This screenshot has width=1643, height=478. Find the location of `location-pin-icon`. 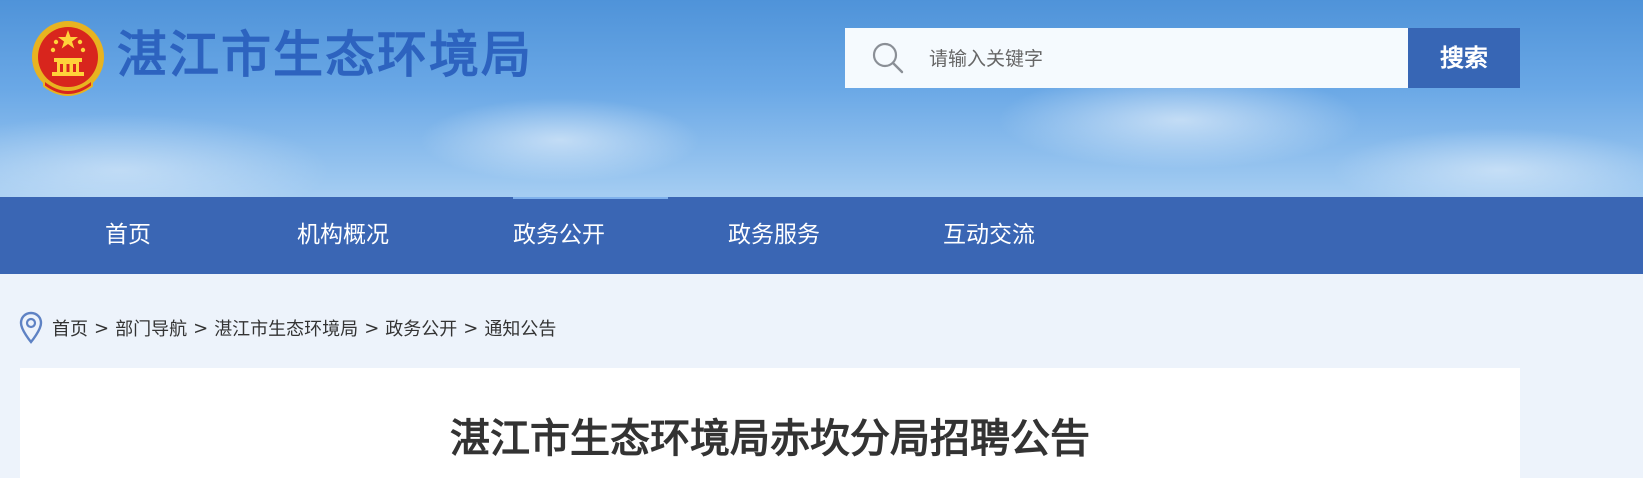

location-pin-icon is located at coordinates (31, 327).